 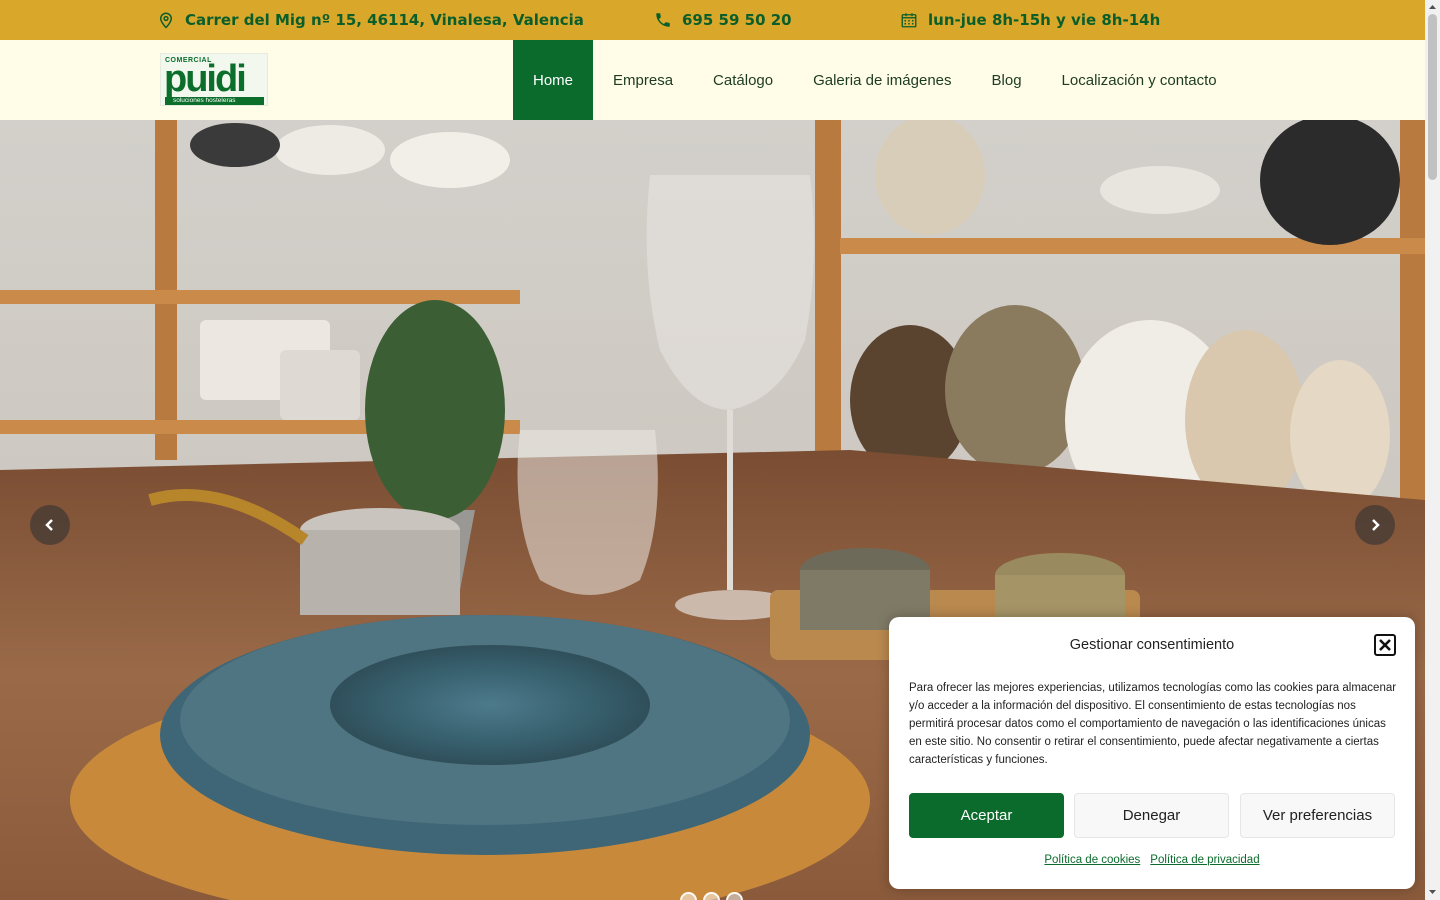 What do you see at coordinates (204, 100) in the screenshot?
I see `logo-sub-text: soluciones hosteleras` at bounding box center [204, 100].